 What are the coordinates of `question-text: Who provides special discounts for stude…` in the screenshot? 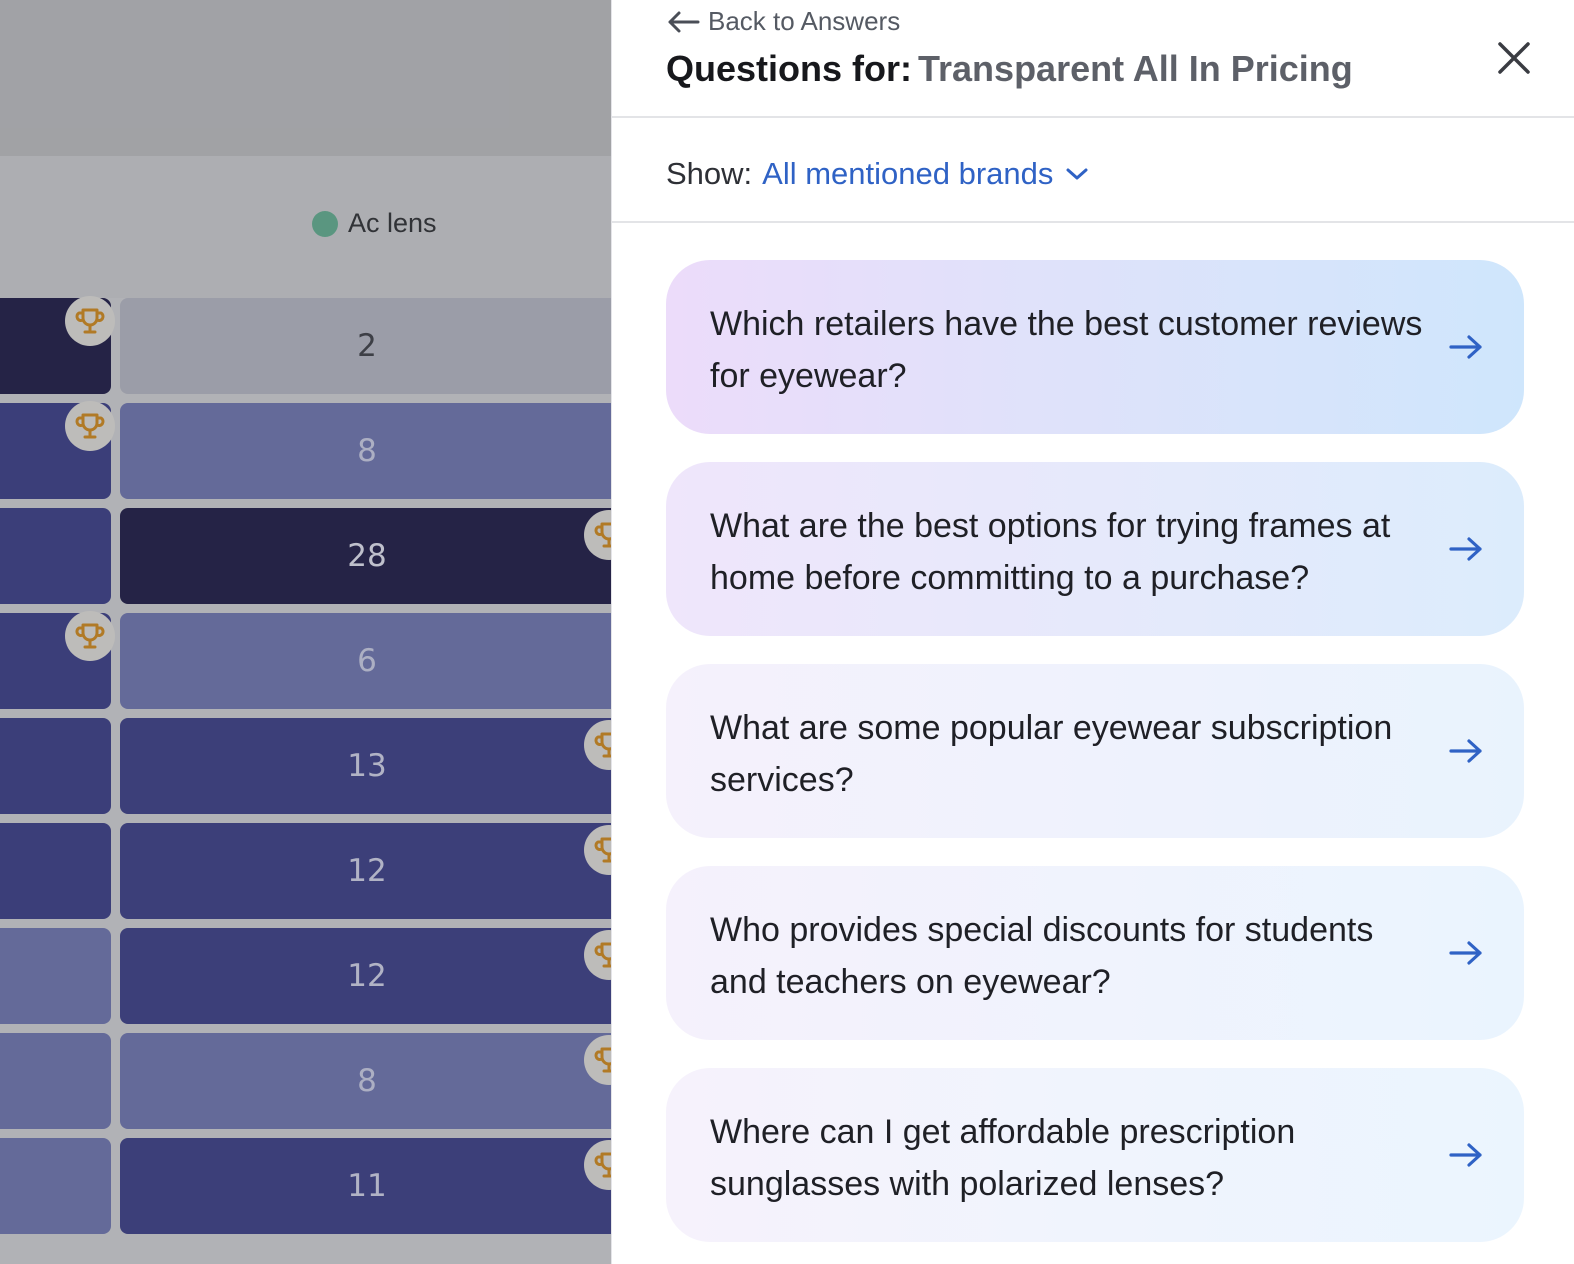 It's located at (1042, 956).